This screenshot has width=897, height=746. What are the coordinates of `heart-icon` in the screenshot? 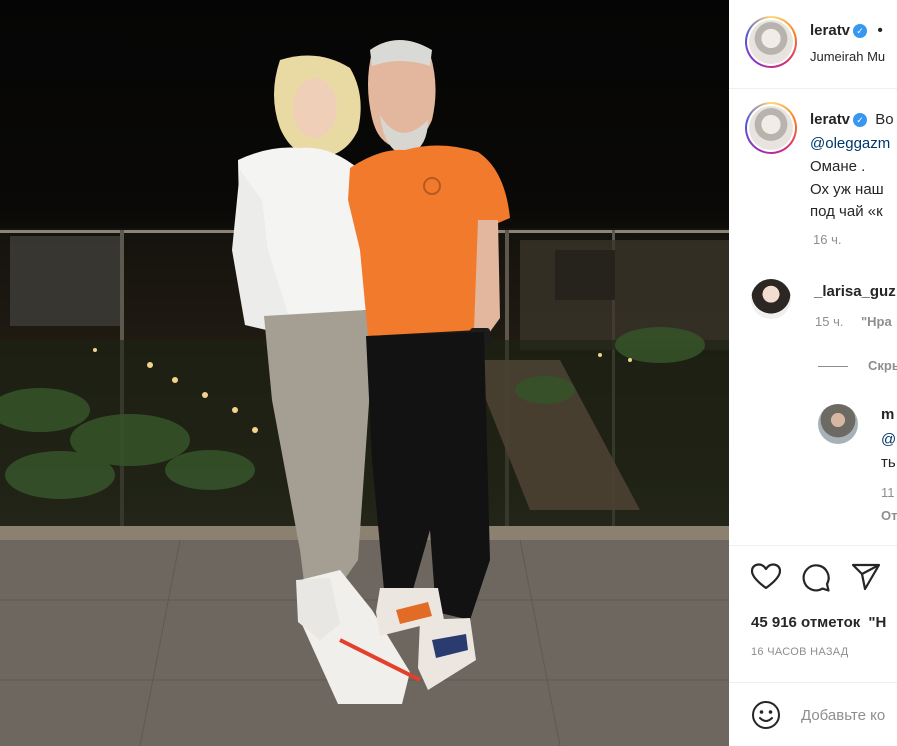 It's located at (766, 577).